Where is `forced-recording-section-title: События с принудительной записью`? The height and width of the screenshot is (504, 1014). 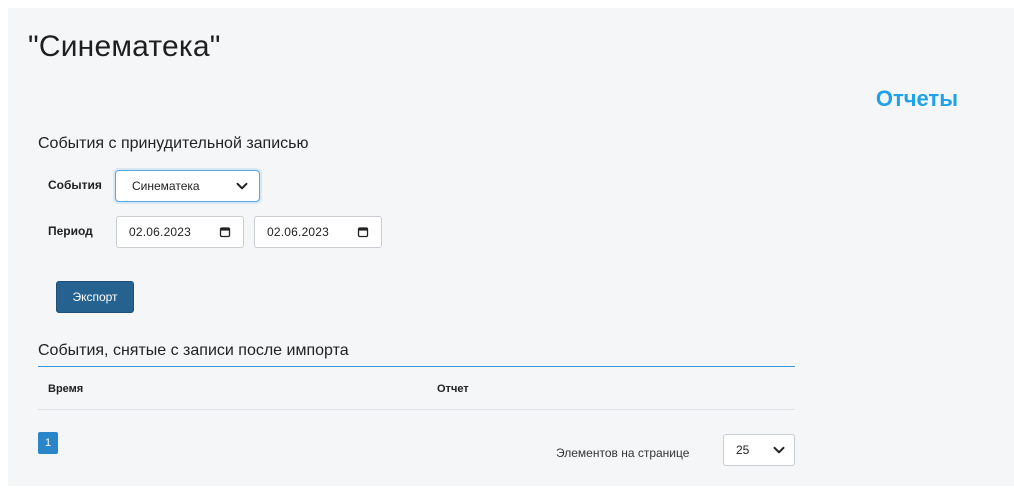
forced-recording-section-title: События с принудительной записью is located at coordinates (173, 143).